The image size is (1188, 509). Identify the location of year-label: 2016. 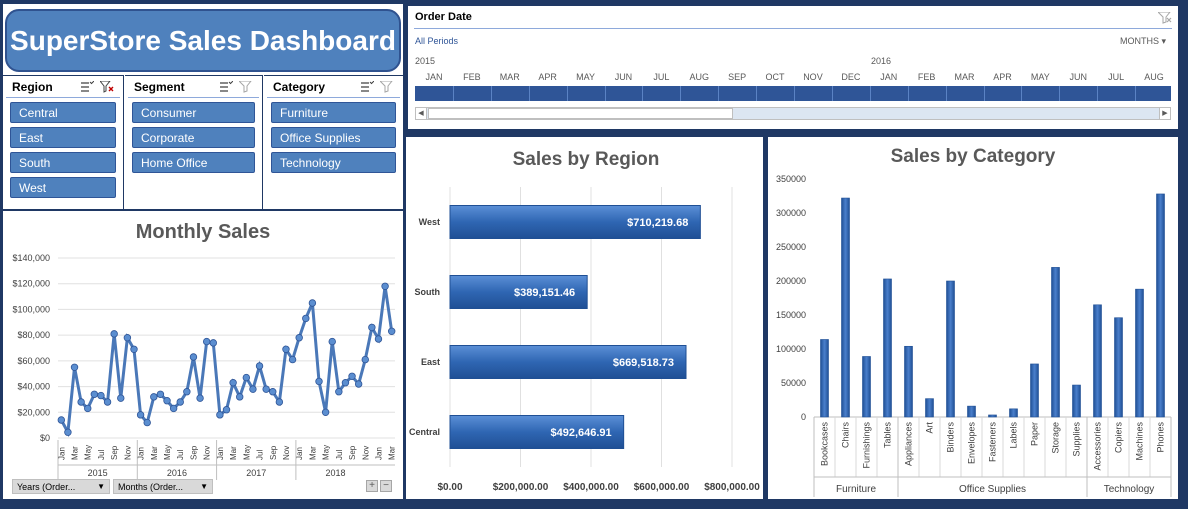
(177, 473).